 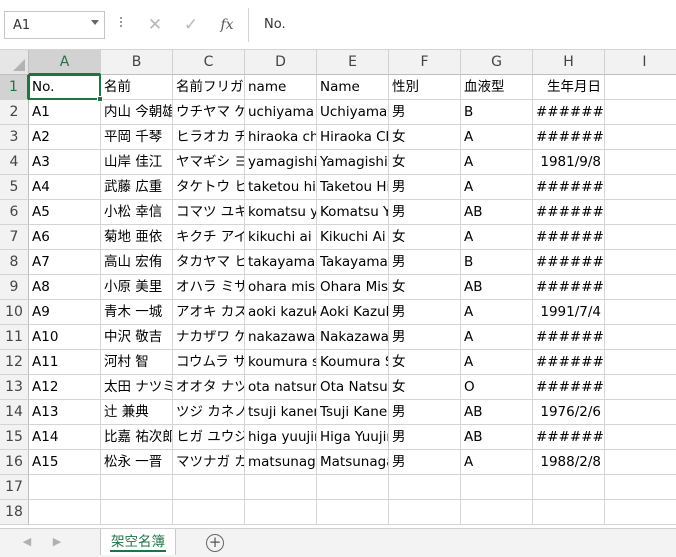 What do you see at coordinates (281, 162) in the screenshot?
I see `cell-d4: yamagishi yoshie` at bounding box center [281, 162].